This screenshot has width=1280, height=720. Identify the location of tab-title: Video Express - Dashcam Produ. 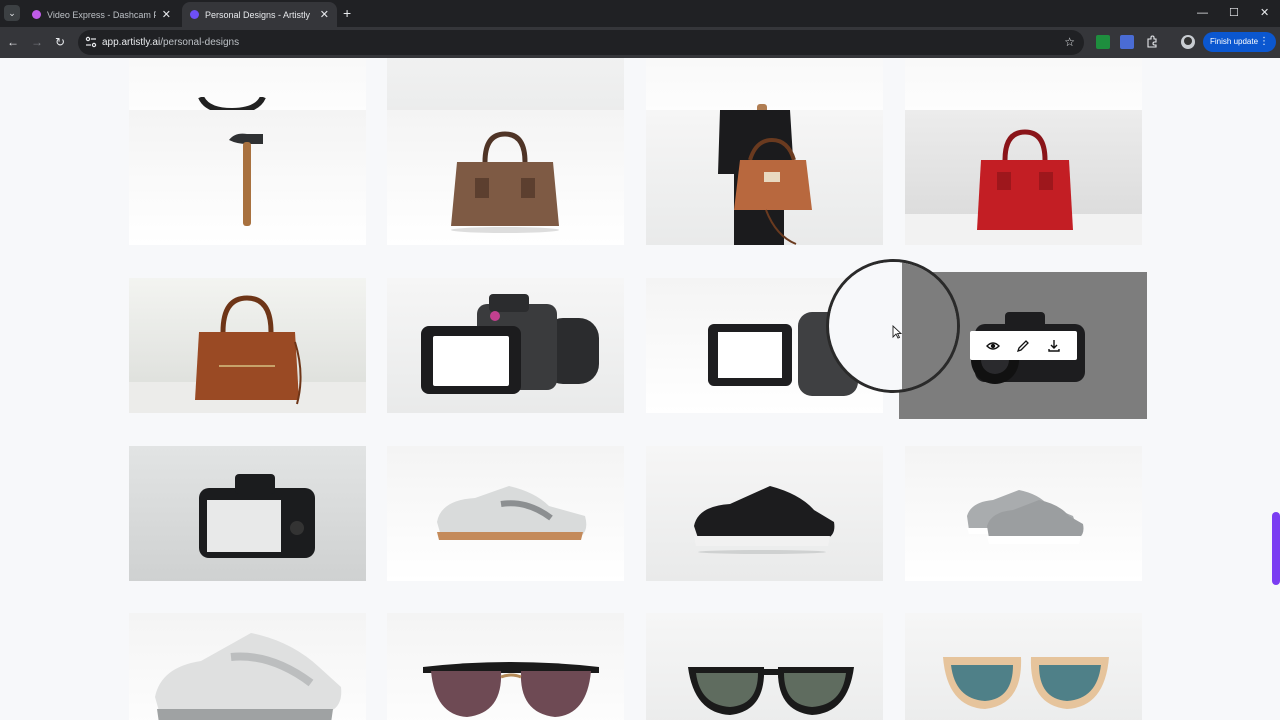
(101, 14).